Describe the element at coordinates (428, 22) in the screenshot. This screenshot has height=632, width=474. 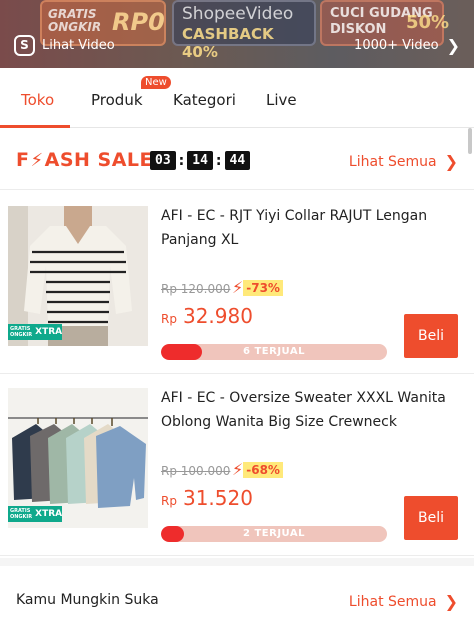
I see `promo3-big: 50%` at that location.